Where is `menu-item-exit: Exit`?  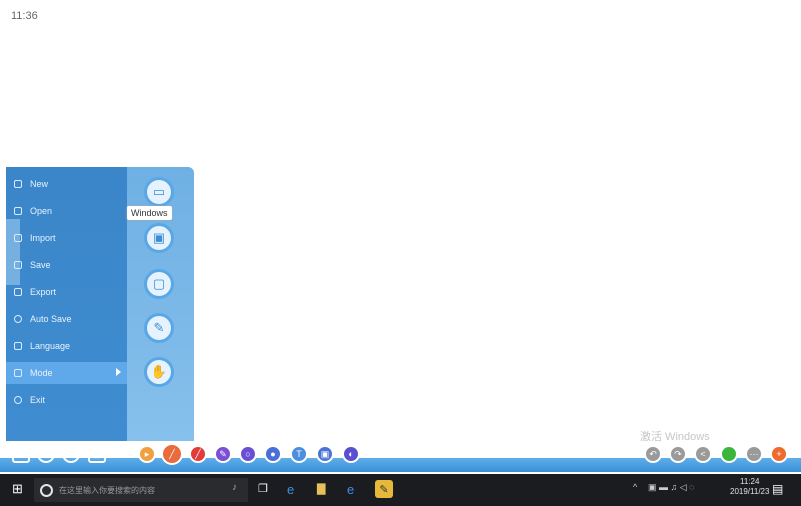
menu-item-exit: Exit is located at coordinates (66, 400).